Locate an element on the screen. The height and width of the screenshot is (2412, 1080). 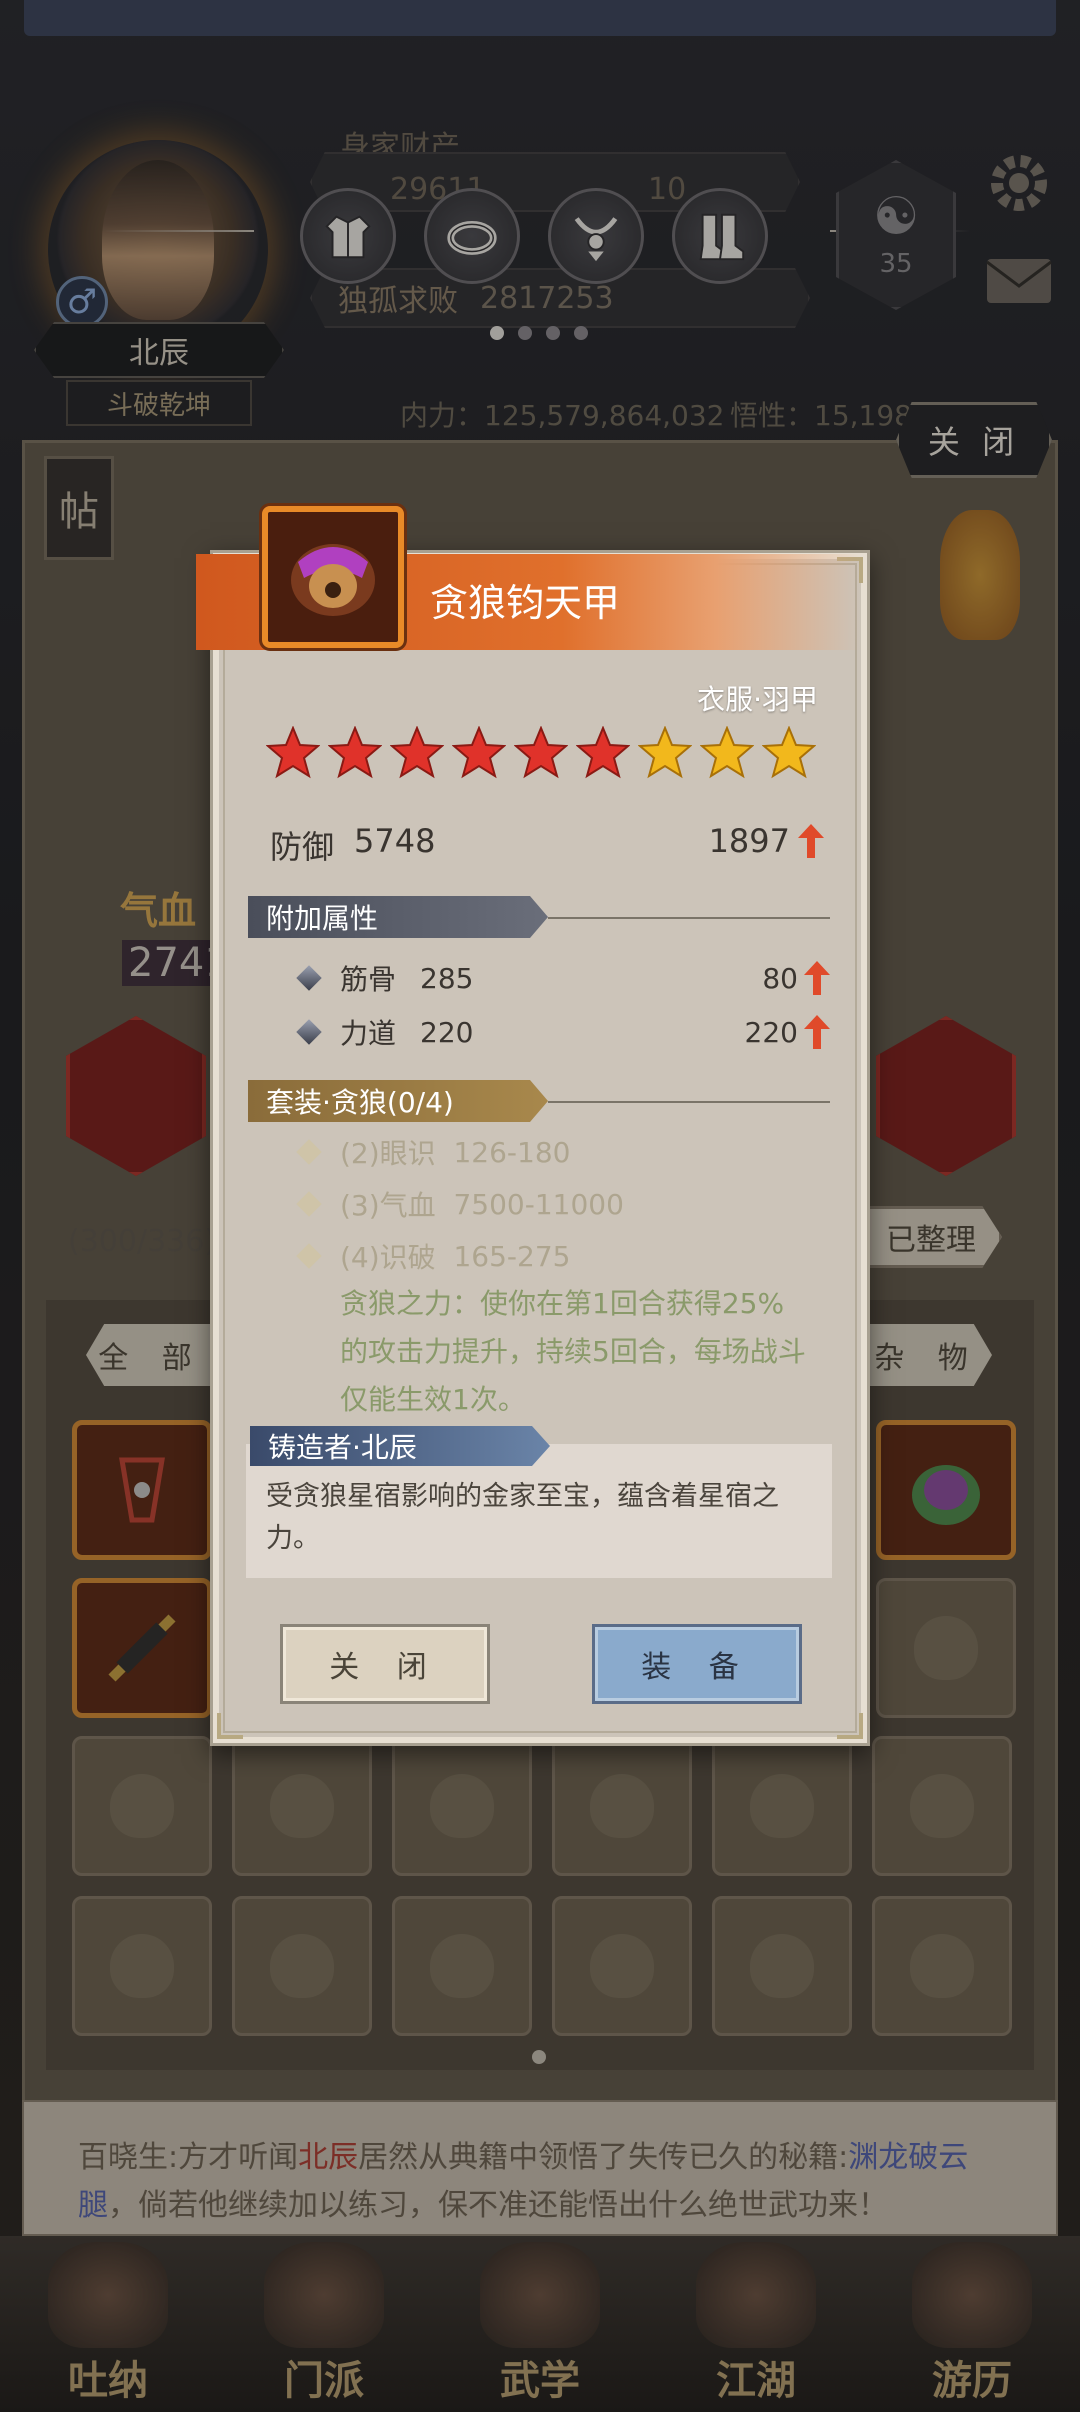
set-bonus-row: (4)识破 165-275 is located at coordinates (433, 1256).